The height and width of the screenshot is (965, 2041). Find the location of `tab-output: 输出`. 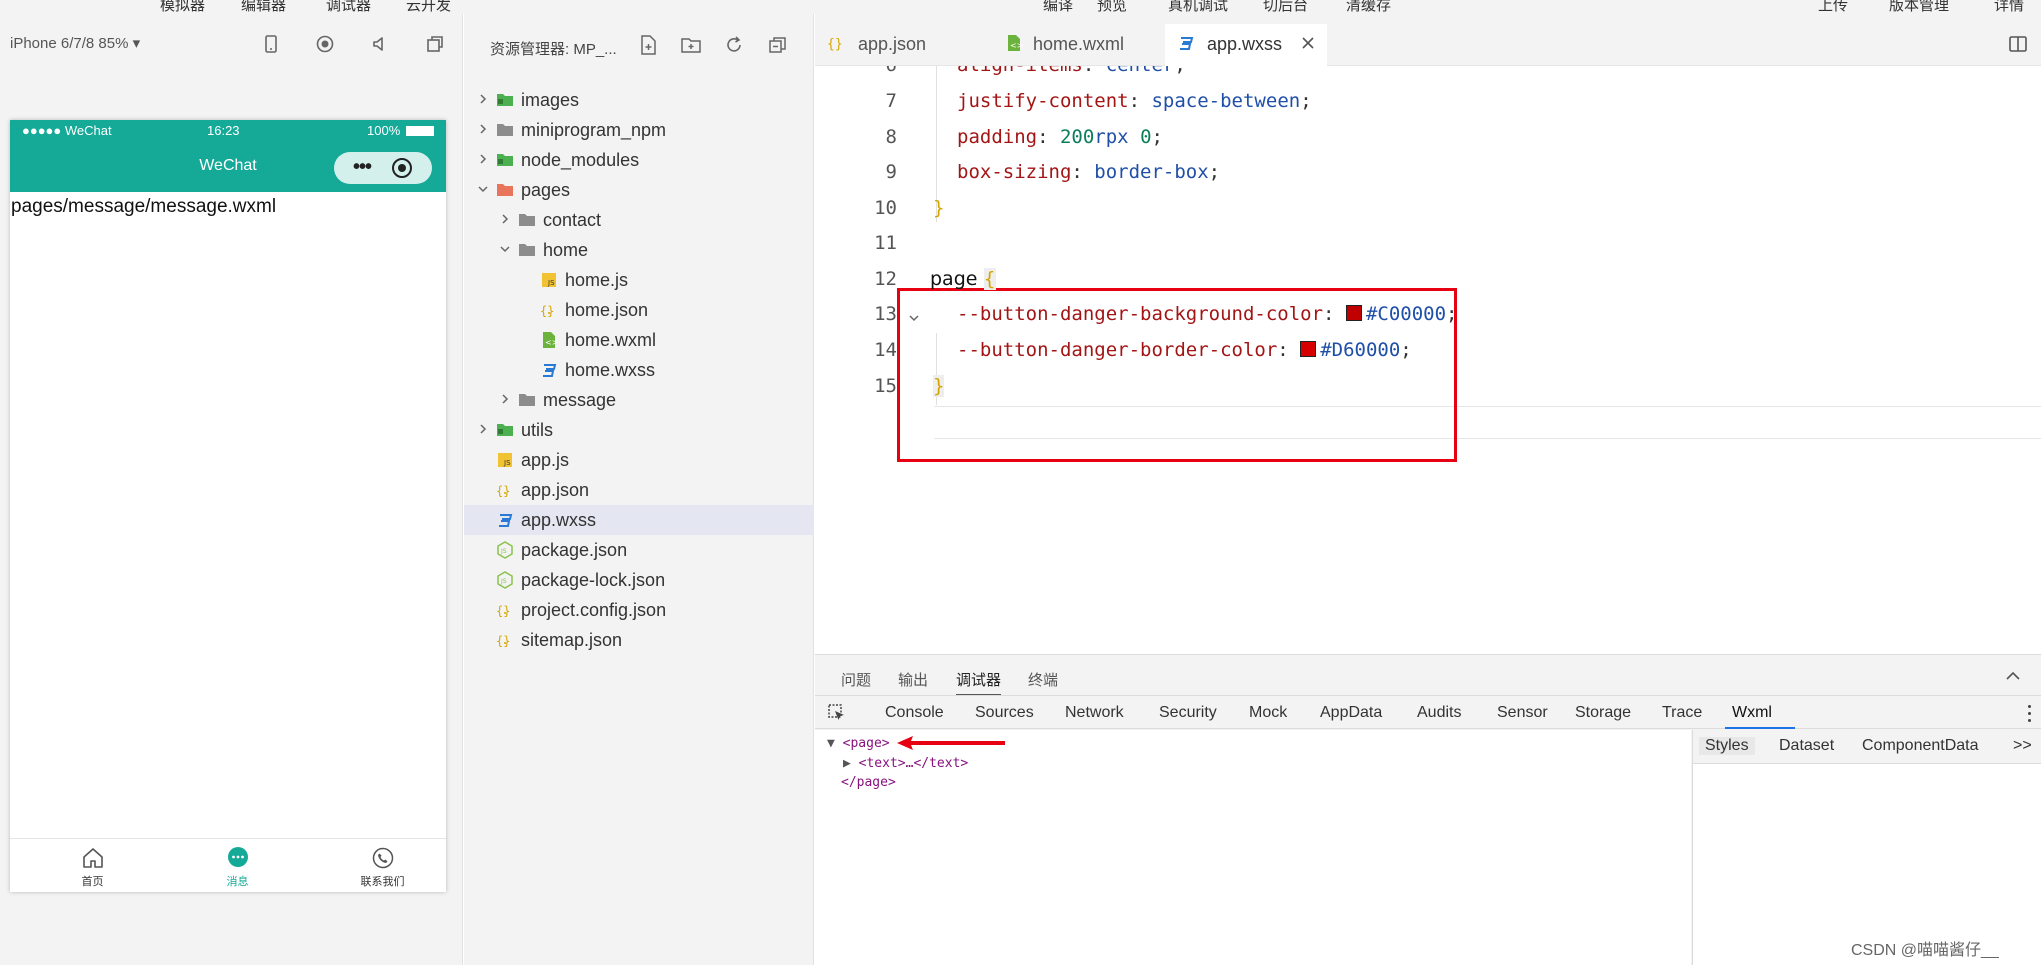

tab-output: 输出 is located at coordinates (913, 679).